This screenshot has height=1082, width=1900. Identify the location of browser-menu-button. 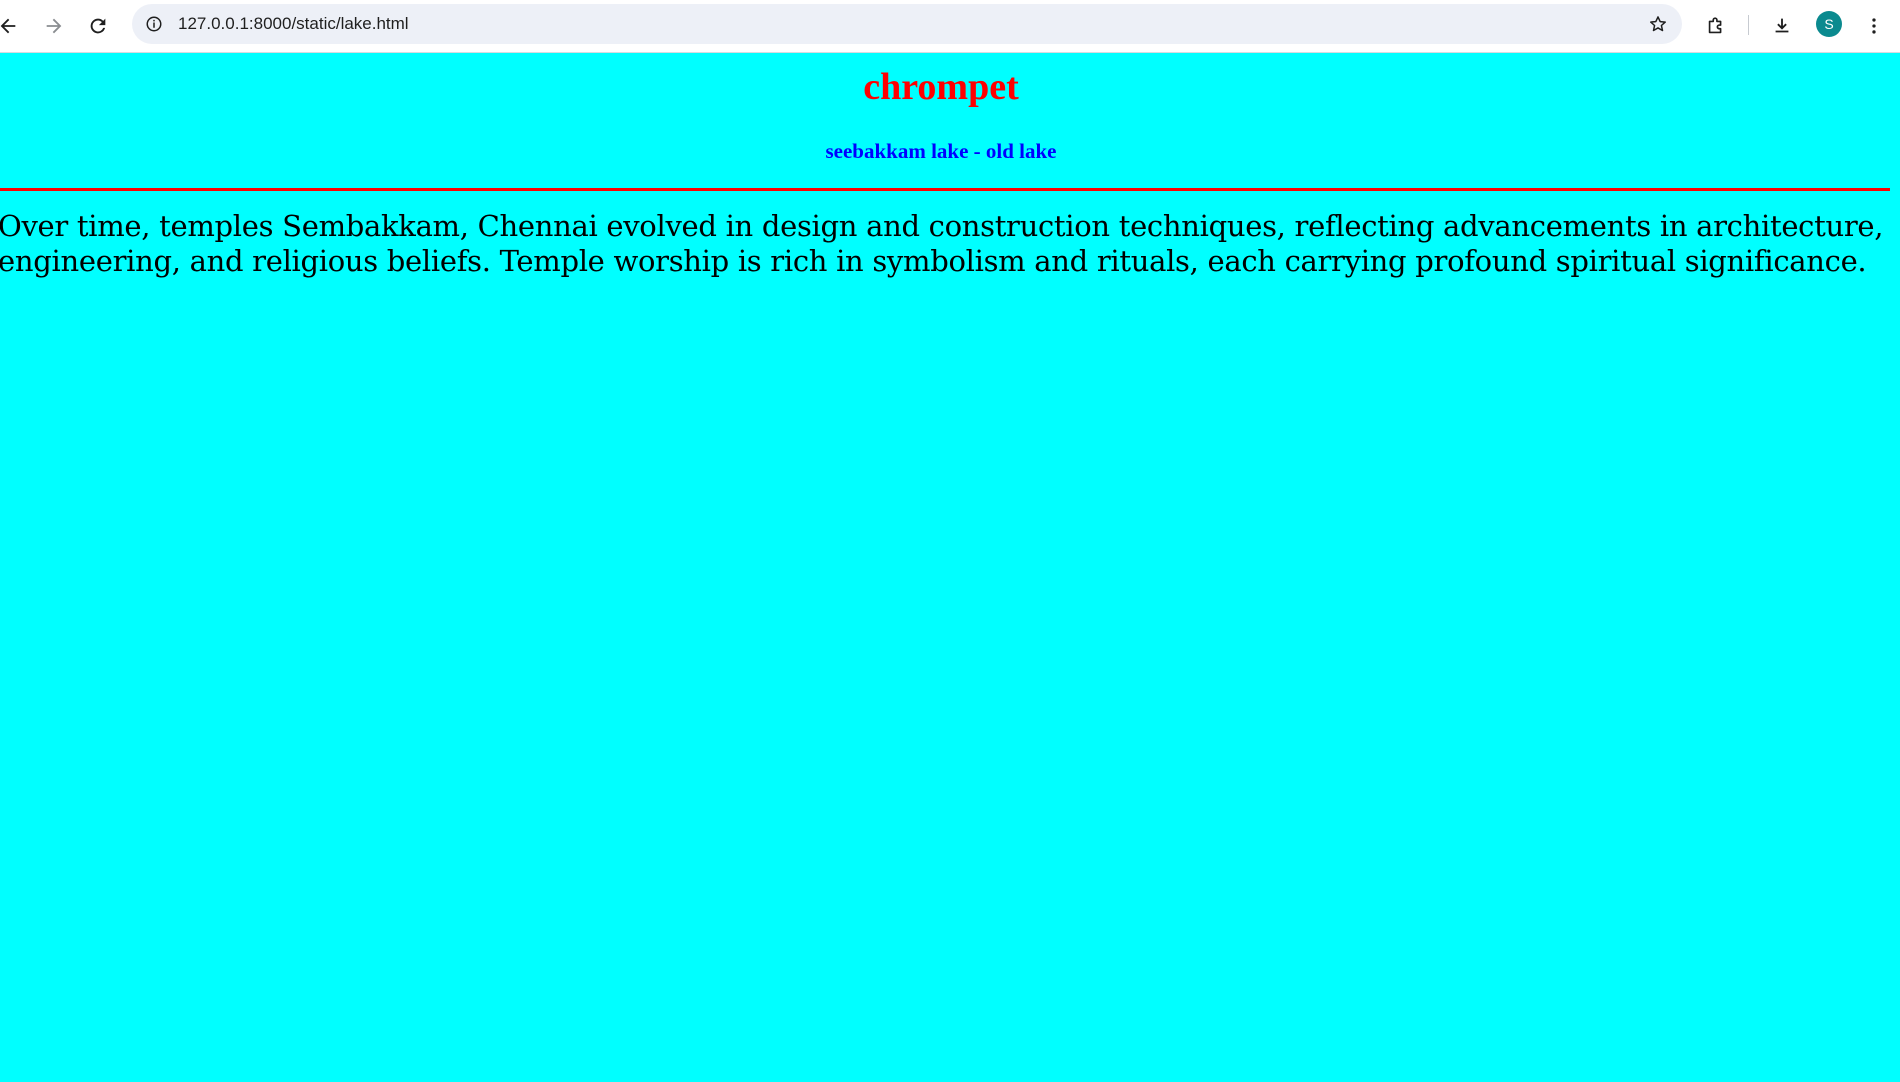
(1874, 26).